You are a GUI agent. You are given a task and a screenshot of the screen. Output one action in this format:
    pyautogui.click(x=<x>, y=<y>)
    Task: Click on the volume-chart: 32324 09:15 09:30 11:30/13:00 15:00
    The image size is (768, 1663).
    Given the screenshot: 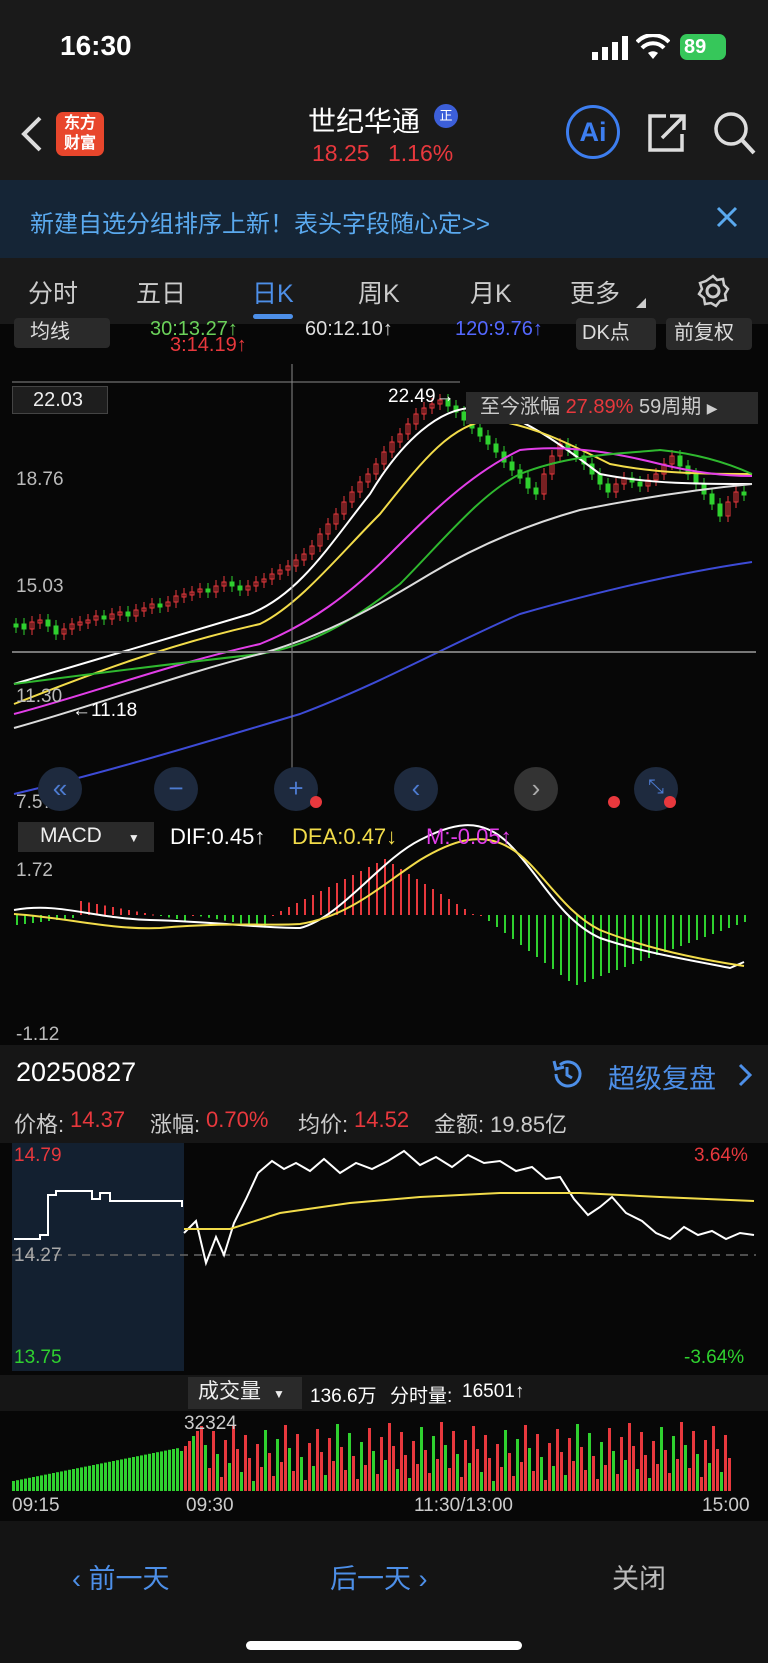 What is the action you would take?
    pyautogui.click(x=384, y=1466)
    